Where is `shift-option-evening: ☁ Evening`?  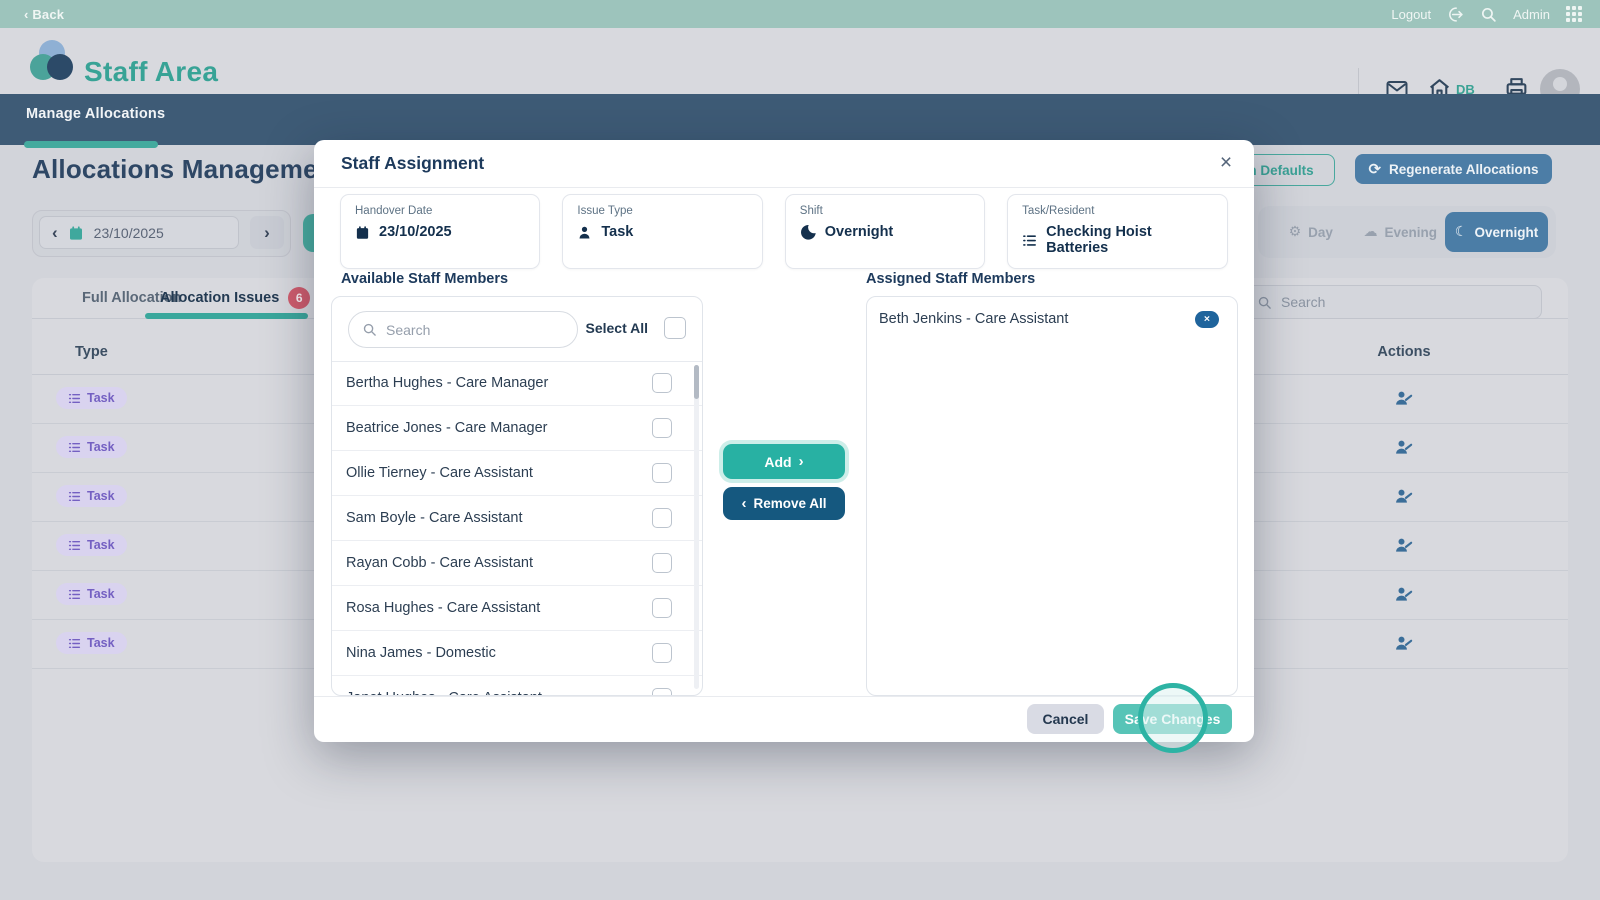
shift-option-evening: ☁ Evening is located at coordinates (1401, 232).